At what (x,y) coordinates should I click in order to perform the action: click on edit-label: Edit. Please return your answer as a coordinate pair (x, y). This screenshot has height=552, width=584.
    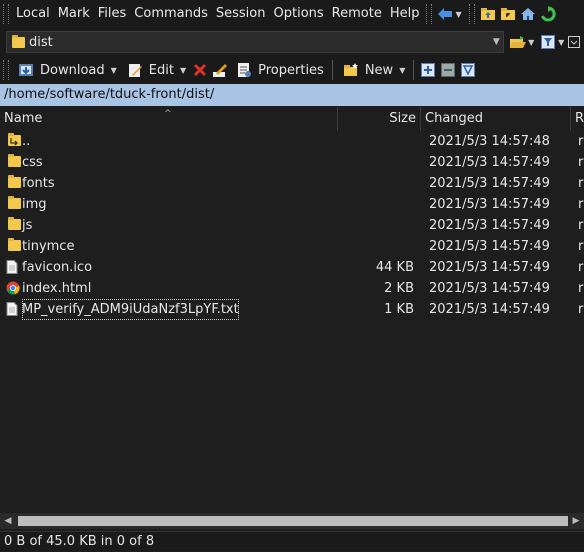
    Looking at the image, I should click on (161, 70).